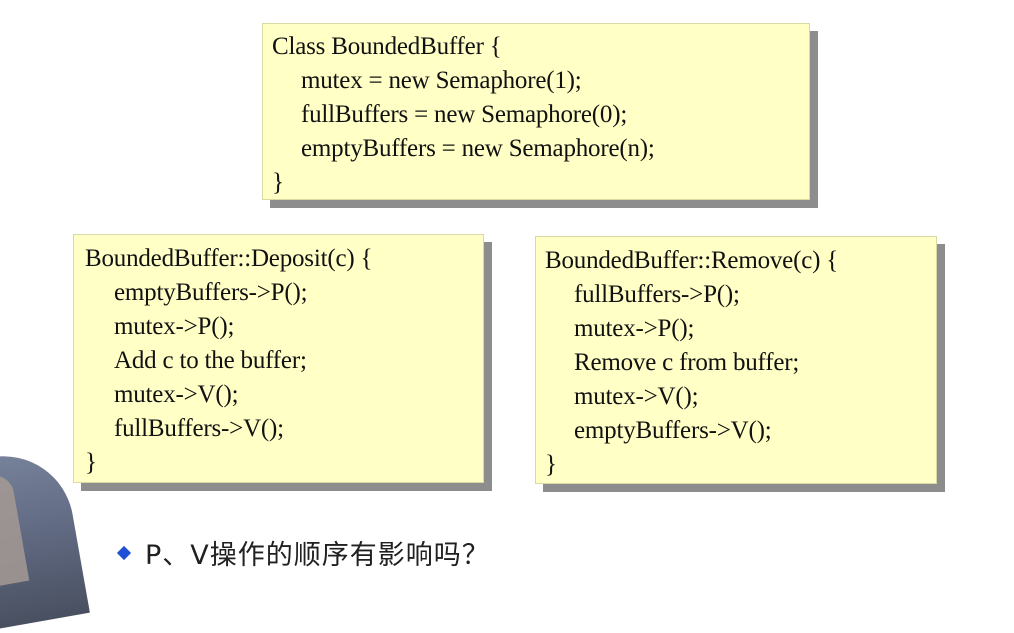 The height and width of the screenshot is (633, 1014). Describe the element at coordinates (673, 430) in the screenshot. I see `remove-empty-buffers-v-line: emptyBuffers->V();` at that location.